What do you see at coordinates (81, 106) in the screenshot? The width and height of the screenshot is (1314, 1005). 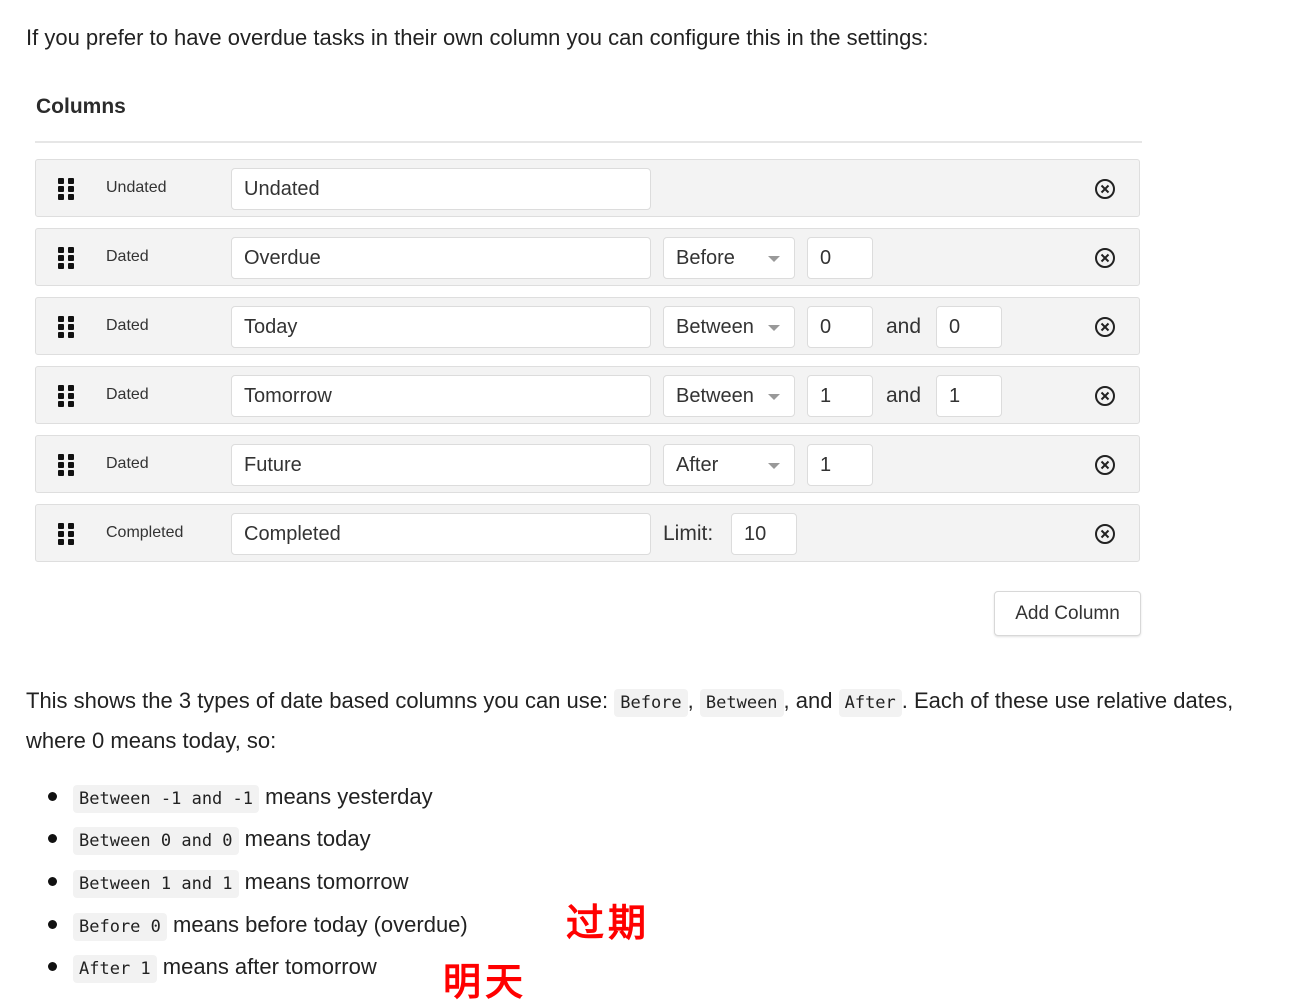 I see `columns-heading: Columns` at bounding box center [81, 106].